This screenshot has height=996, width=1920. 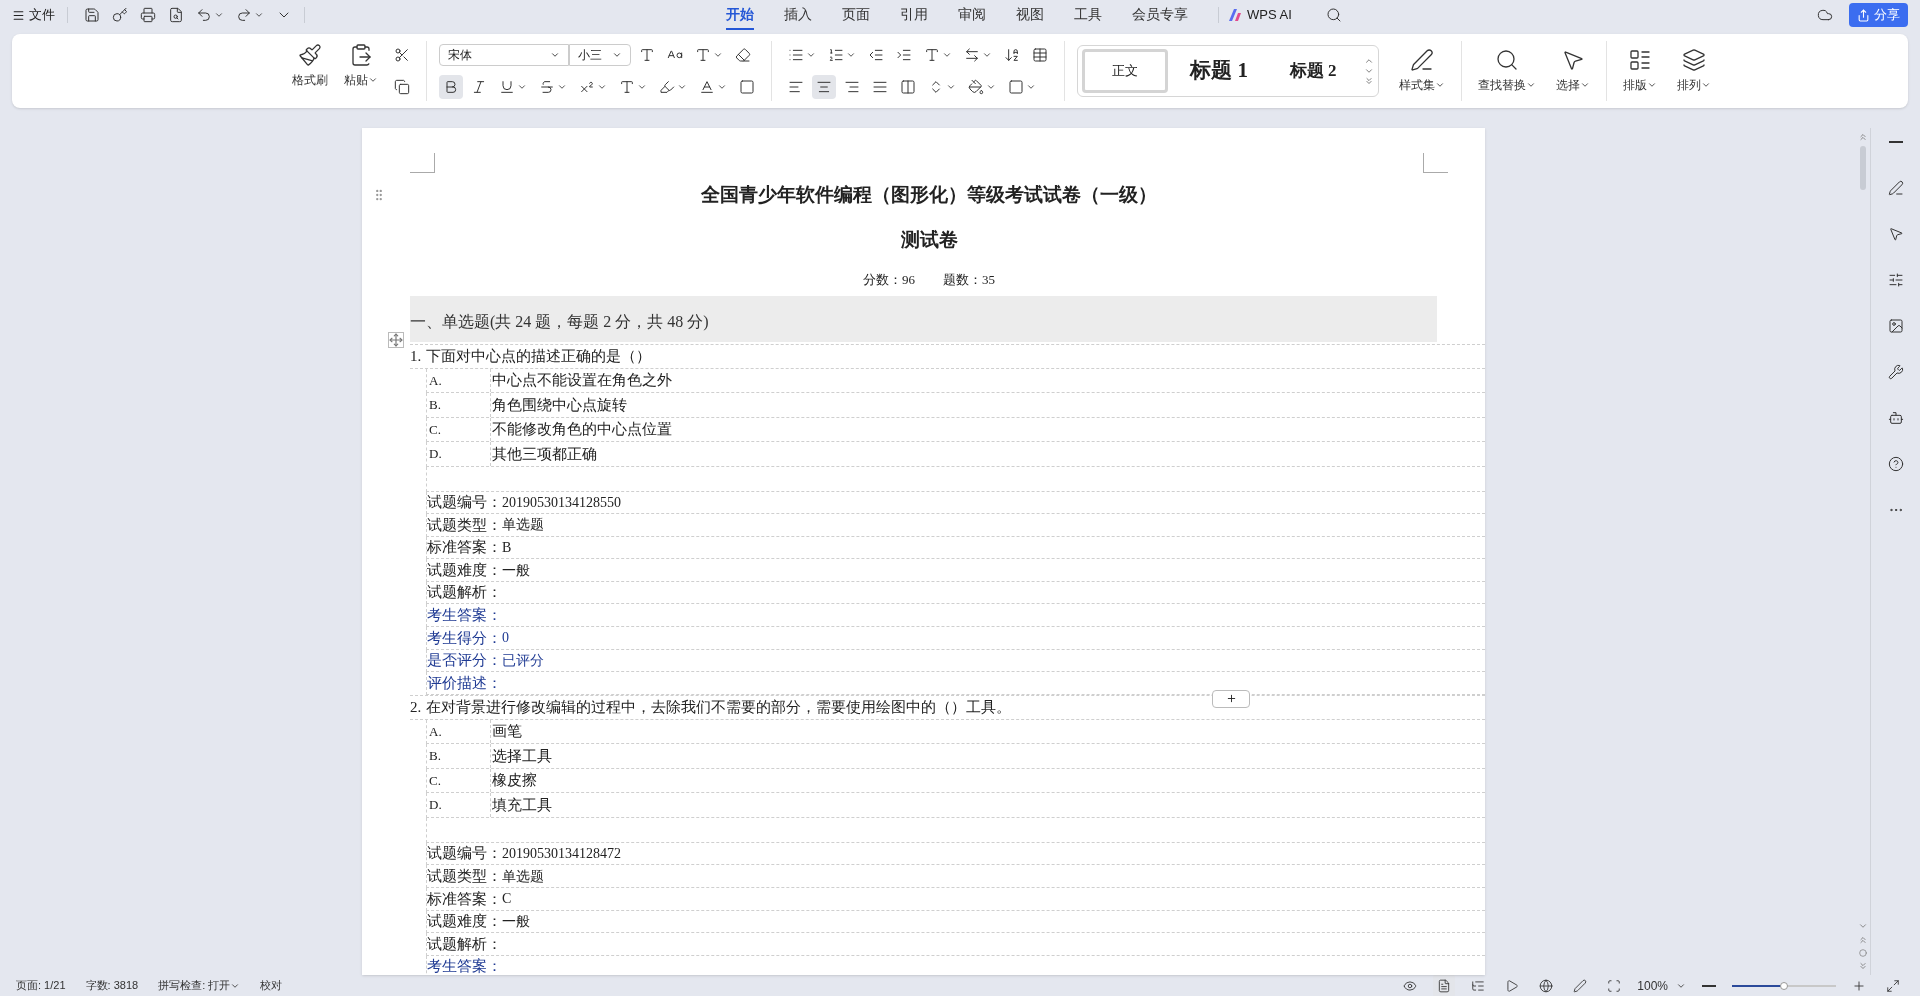 What do you see at coordinates (1219, 71) in the screenshot?
I see `style-option: 标题 1` at bounding box center [1219, 71].